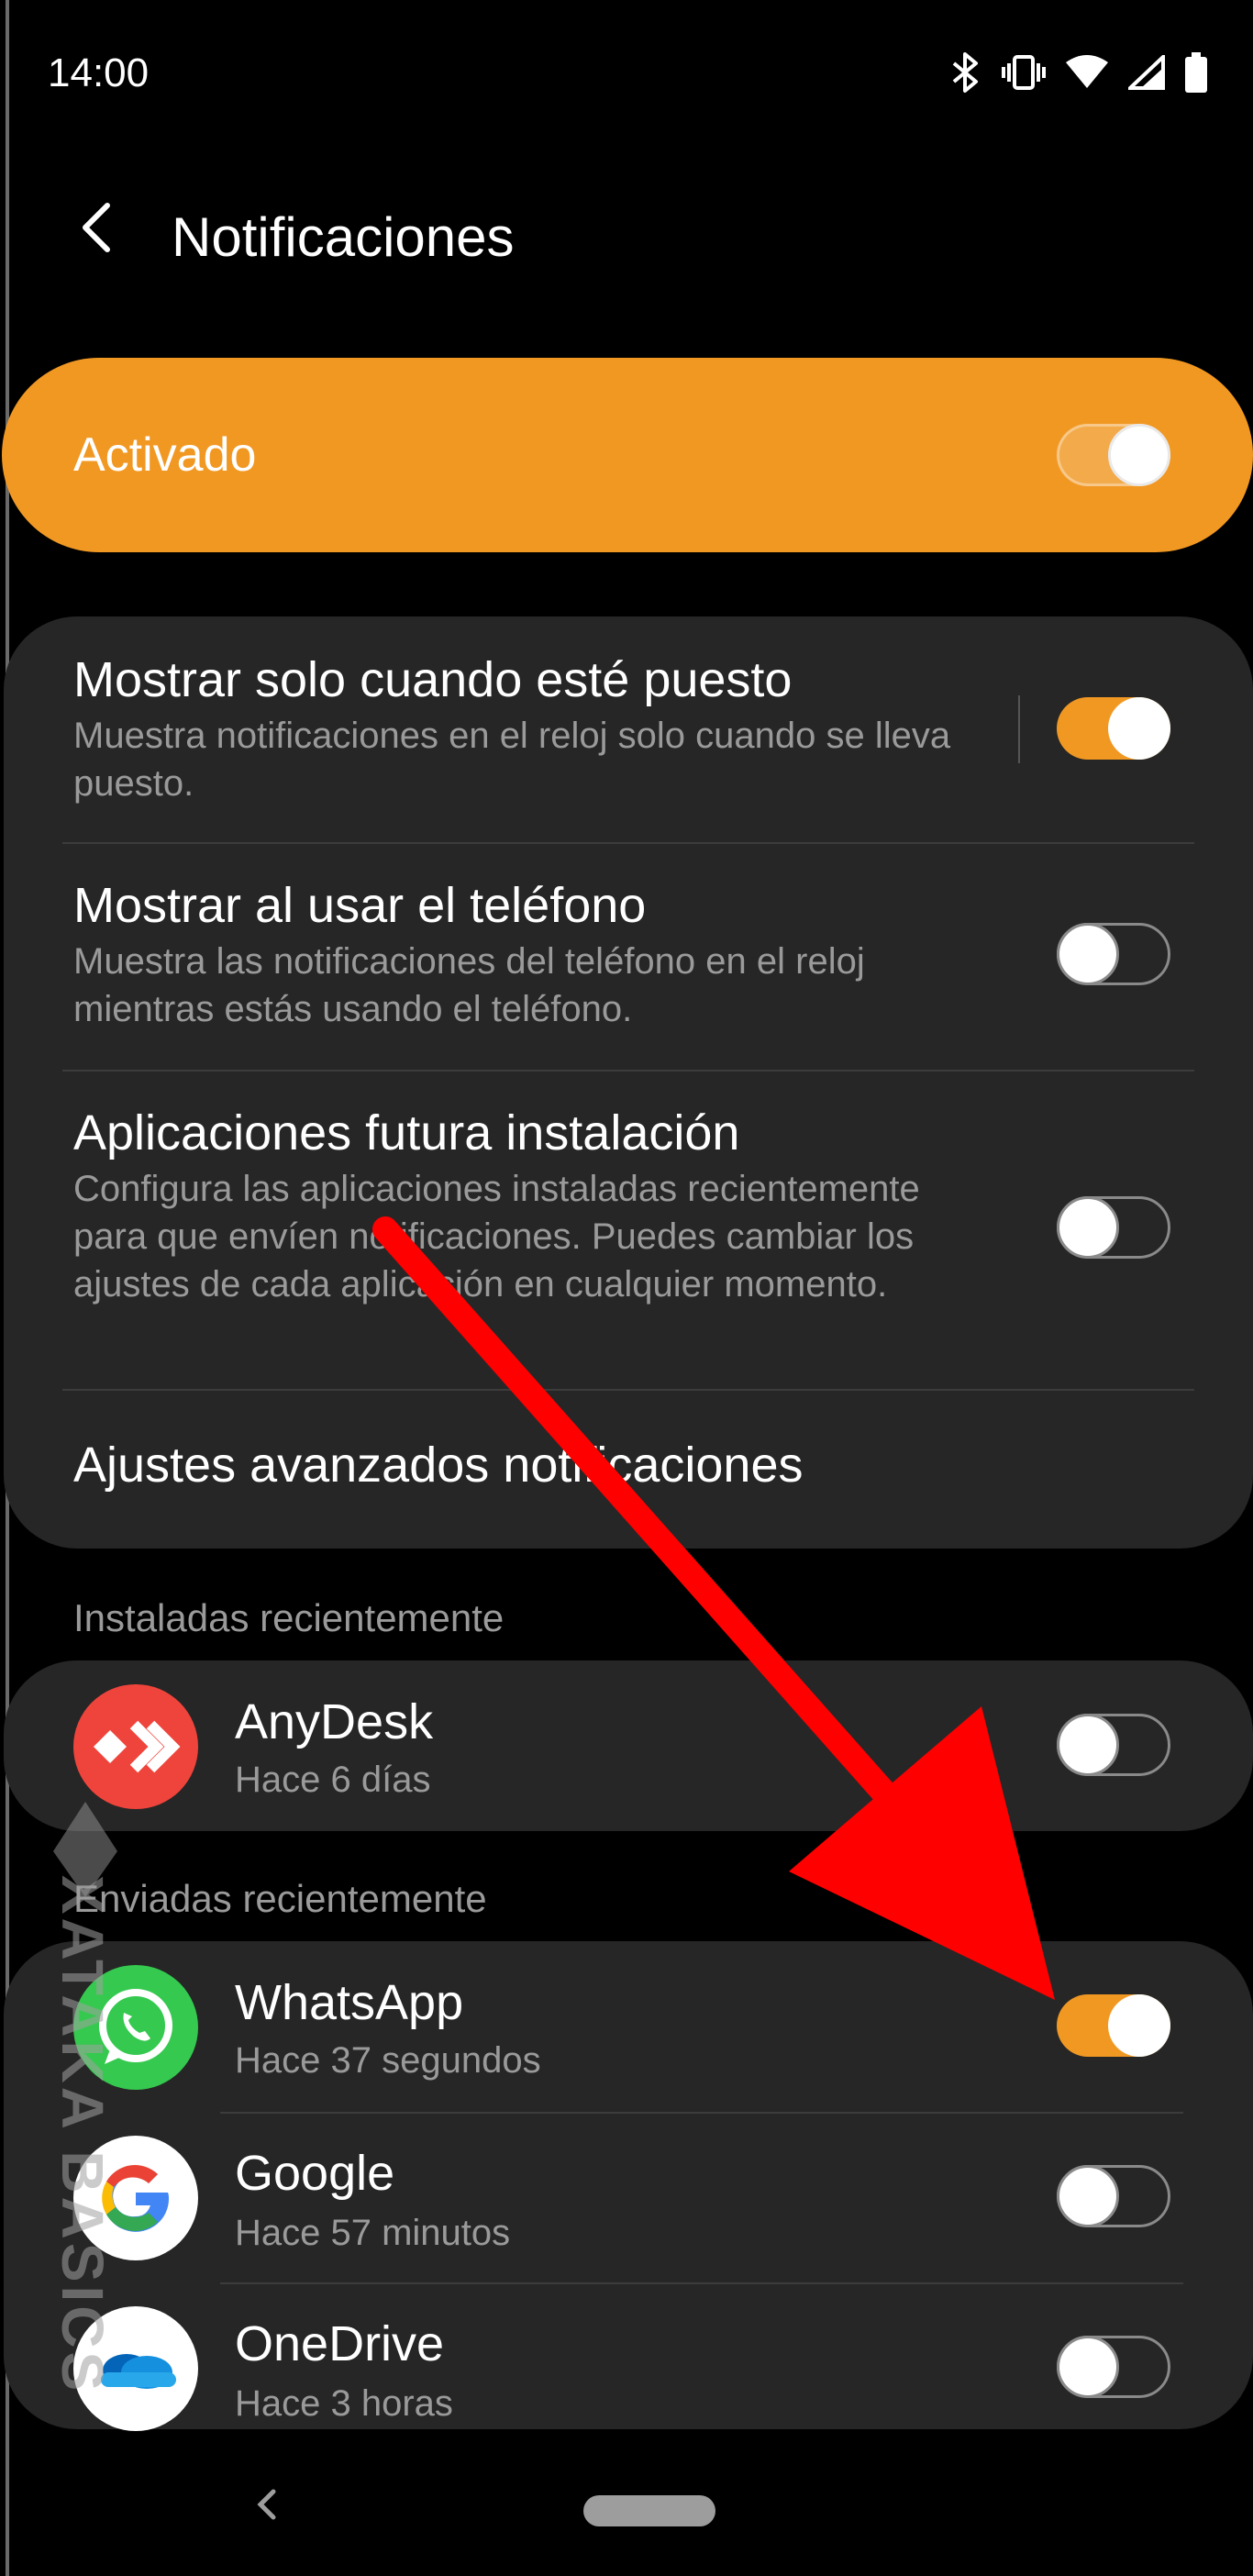  What do you see at coordinates (343, 237) in the screenshot?
I see `page-title: Notificaciones` at bounding box center [343, 237].